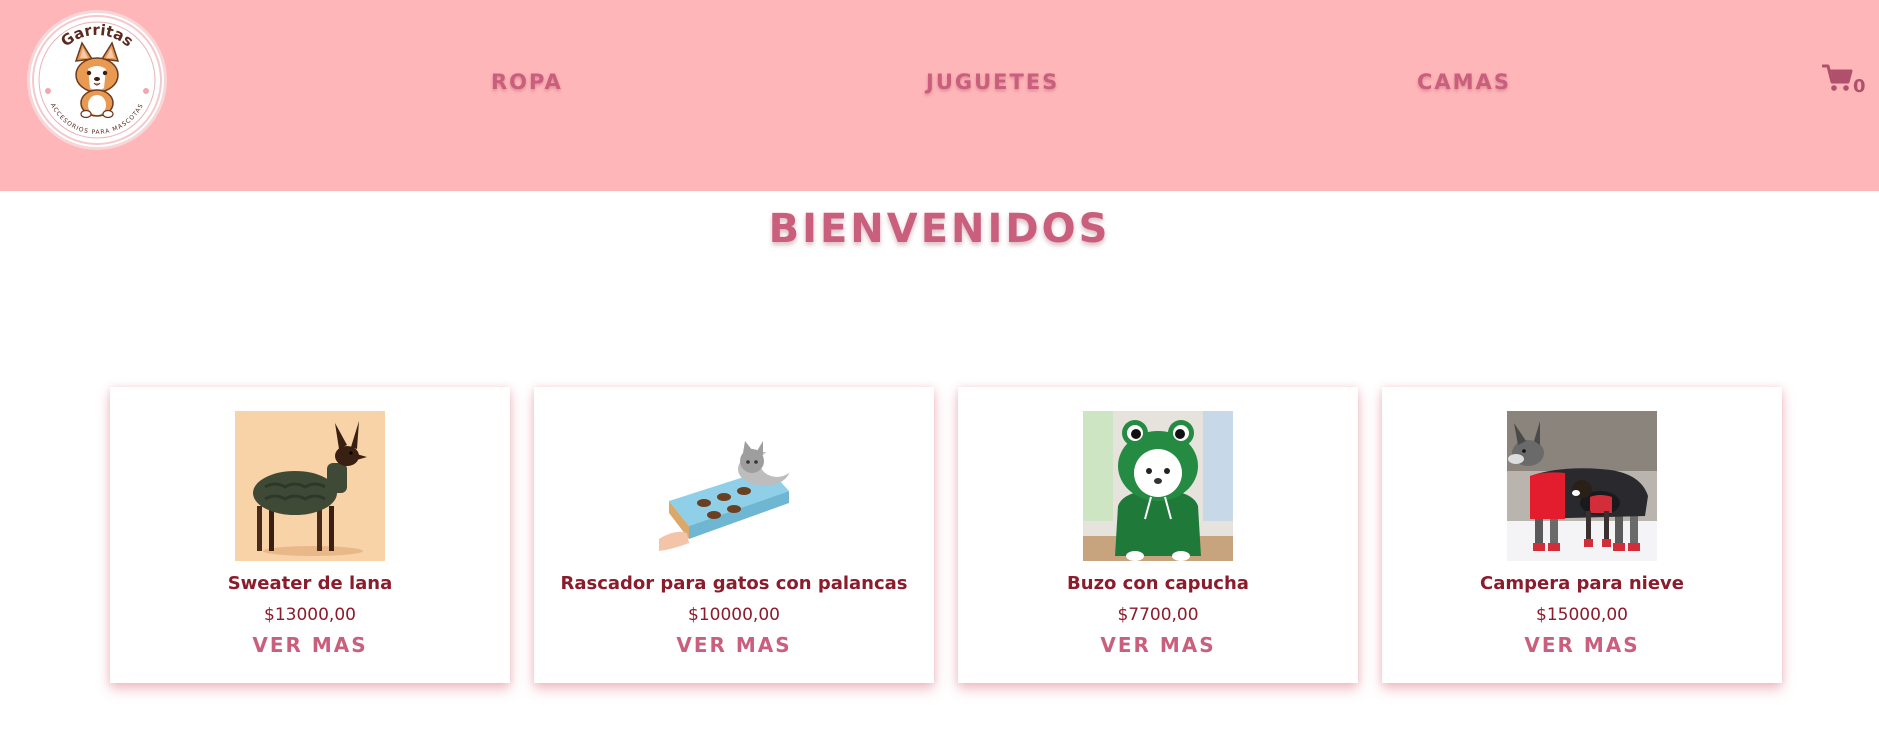  I want to click on cart-count-badge: 0, so click(1859, 86).